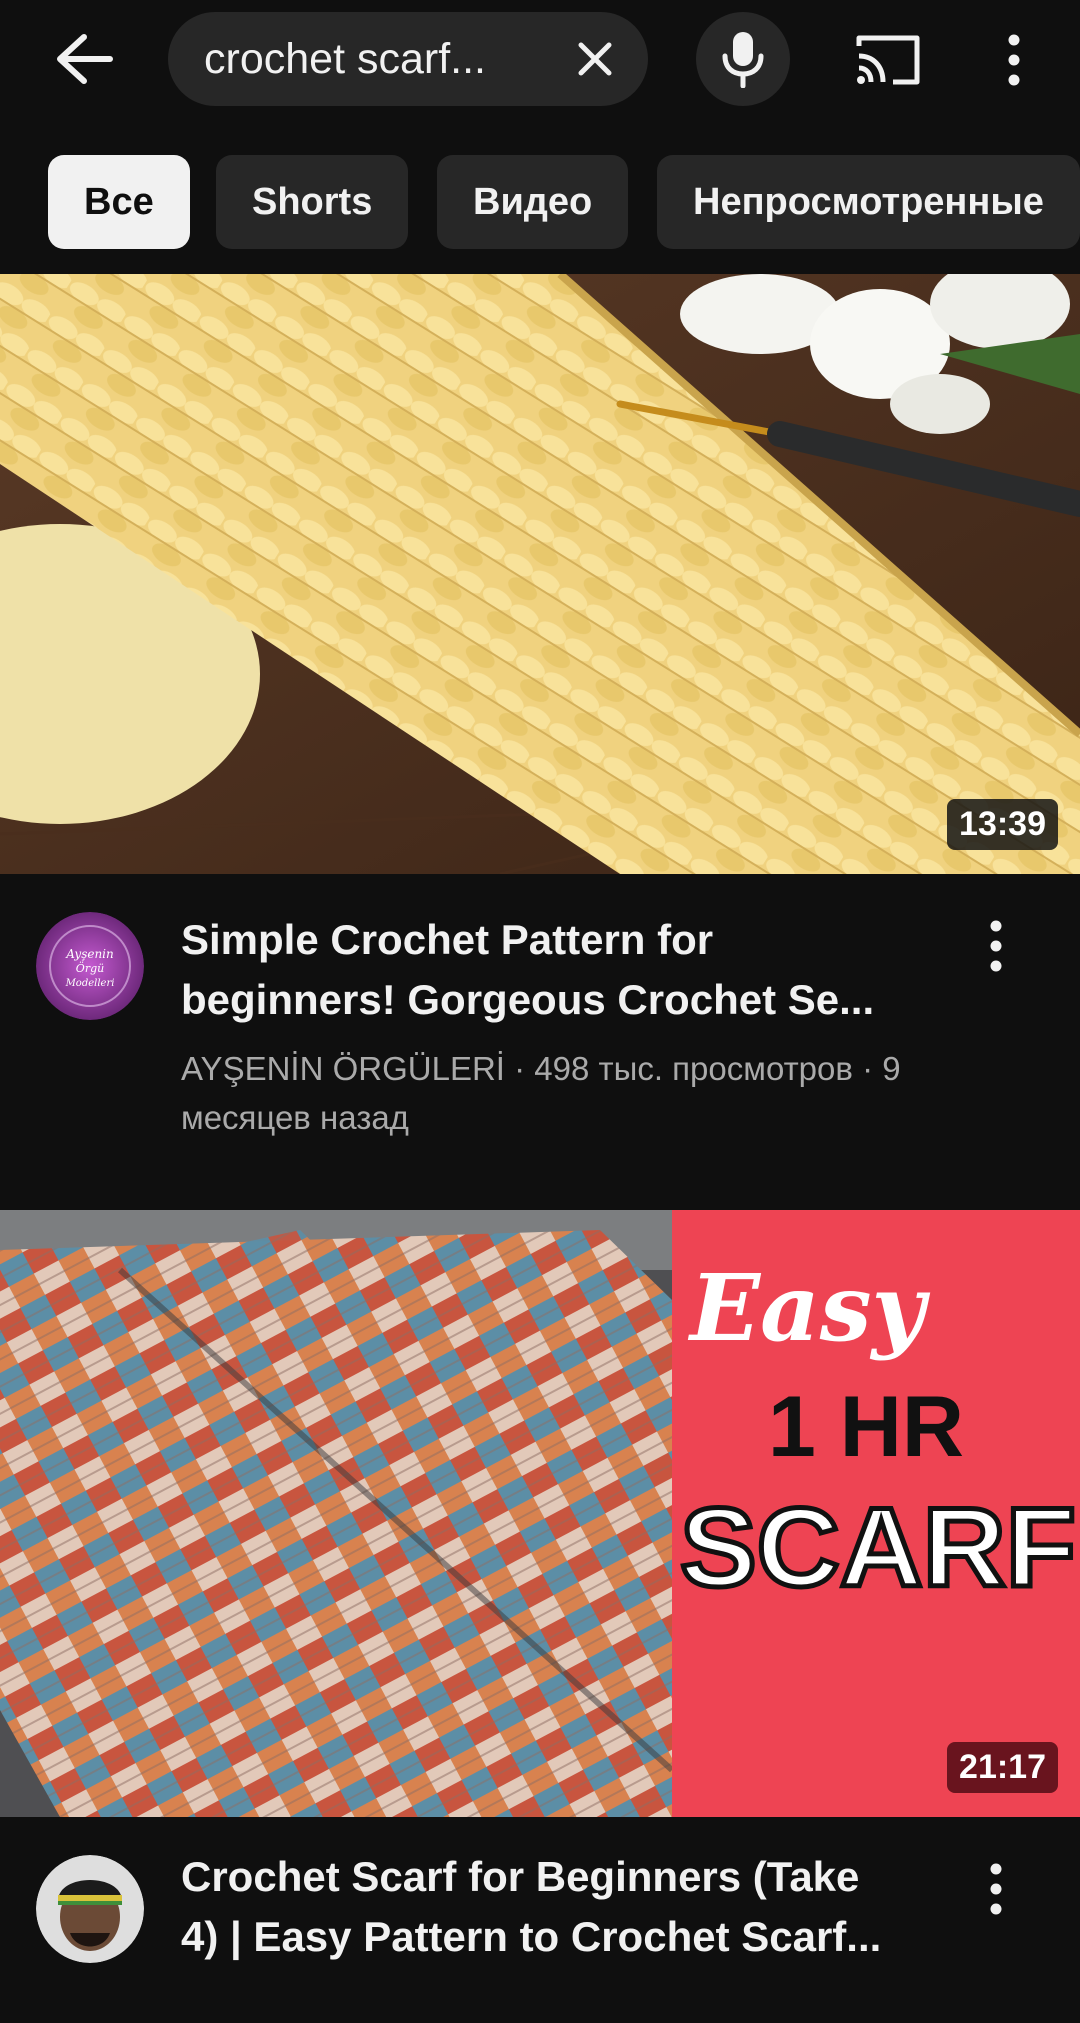  Describe the element at coordinates (295, 1117) in the screenshot. I see `video-metadata-line: месяцев назад` at that location.